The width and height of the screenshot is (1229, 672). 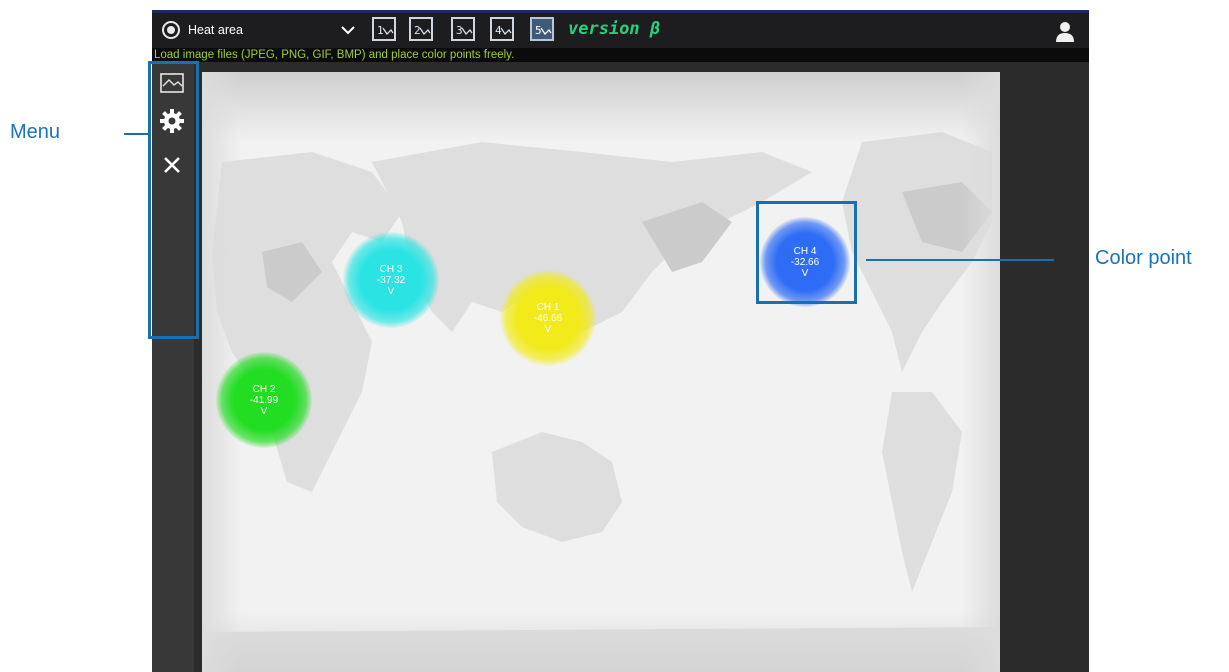 What do you see at coordinates (960, 260) in the screenshot?
I see `color-point-callout-line` at bounding box center [960, 260].